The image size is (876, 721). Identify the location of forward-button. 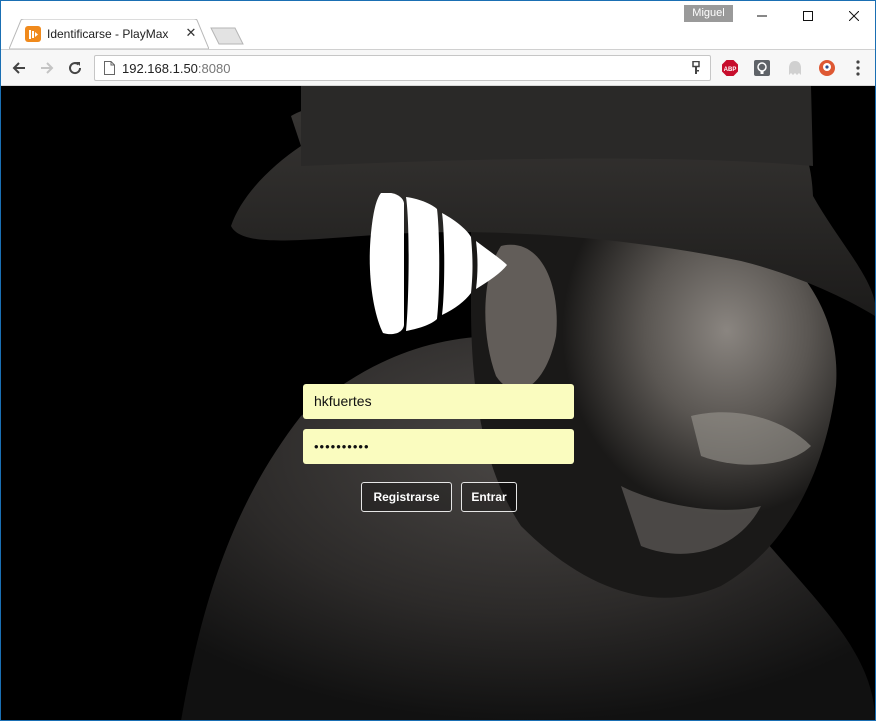
(47, 68).